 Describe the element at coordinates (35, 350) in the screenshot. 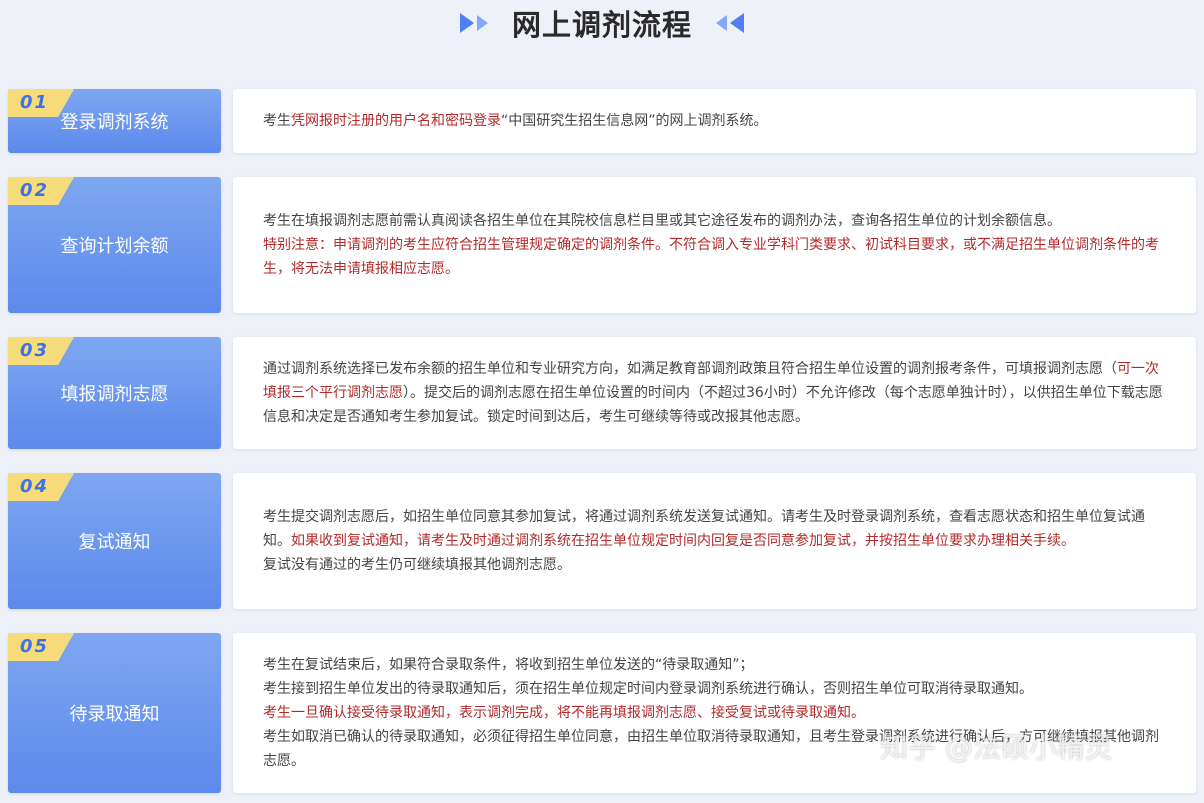

I see `step-number: 03` at that location.